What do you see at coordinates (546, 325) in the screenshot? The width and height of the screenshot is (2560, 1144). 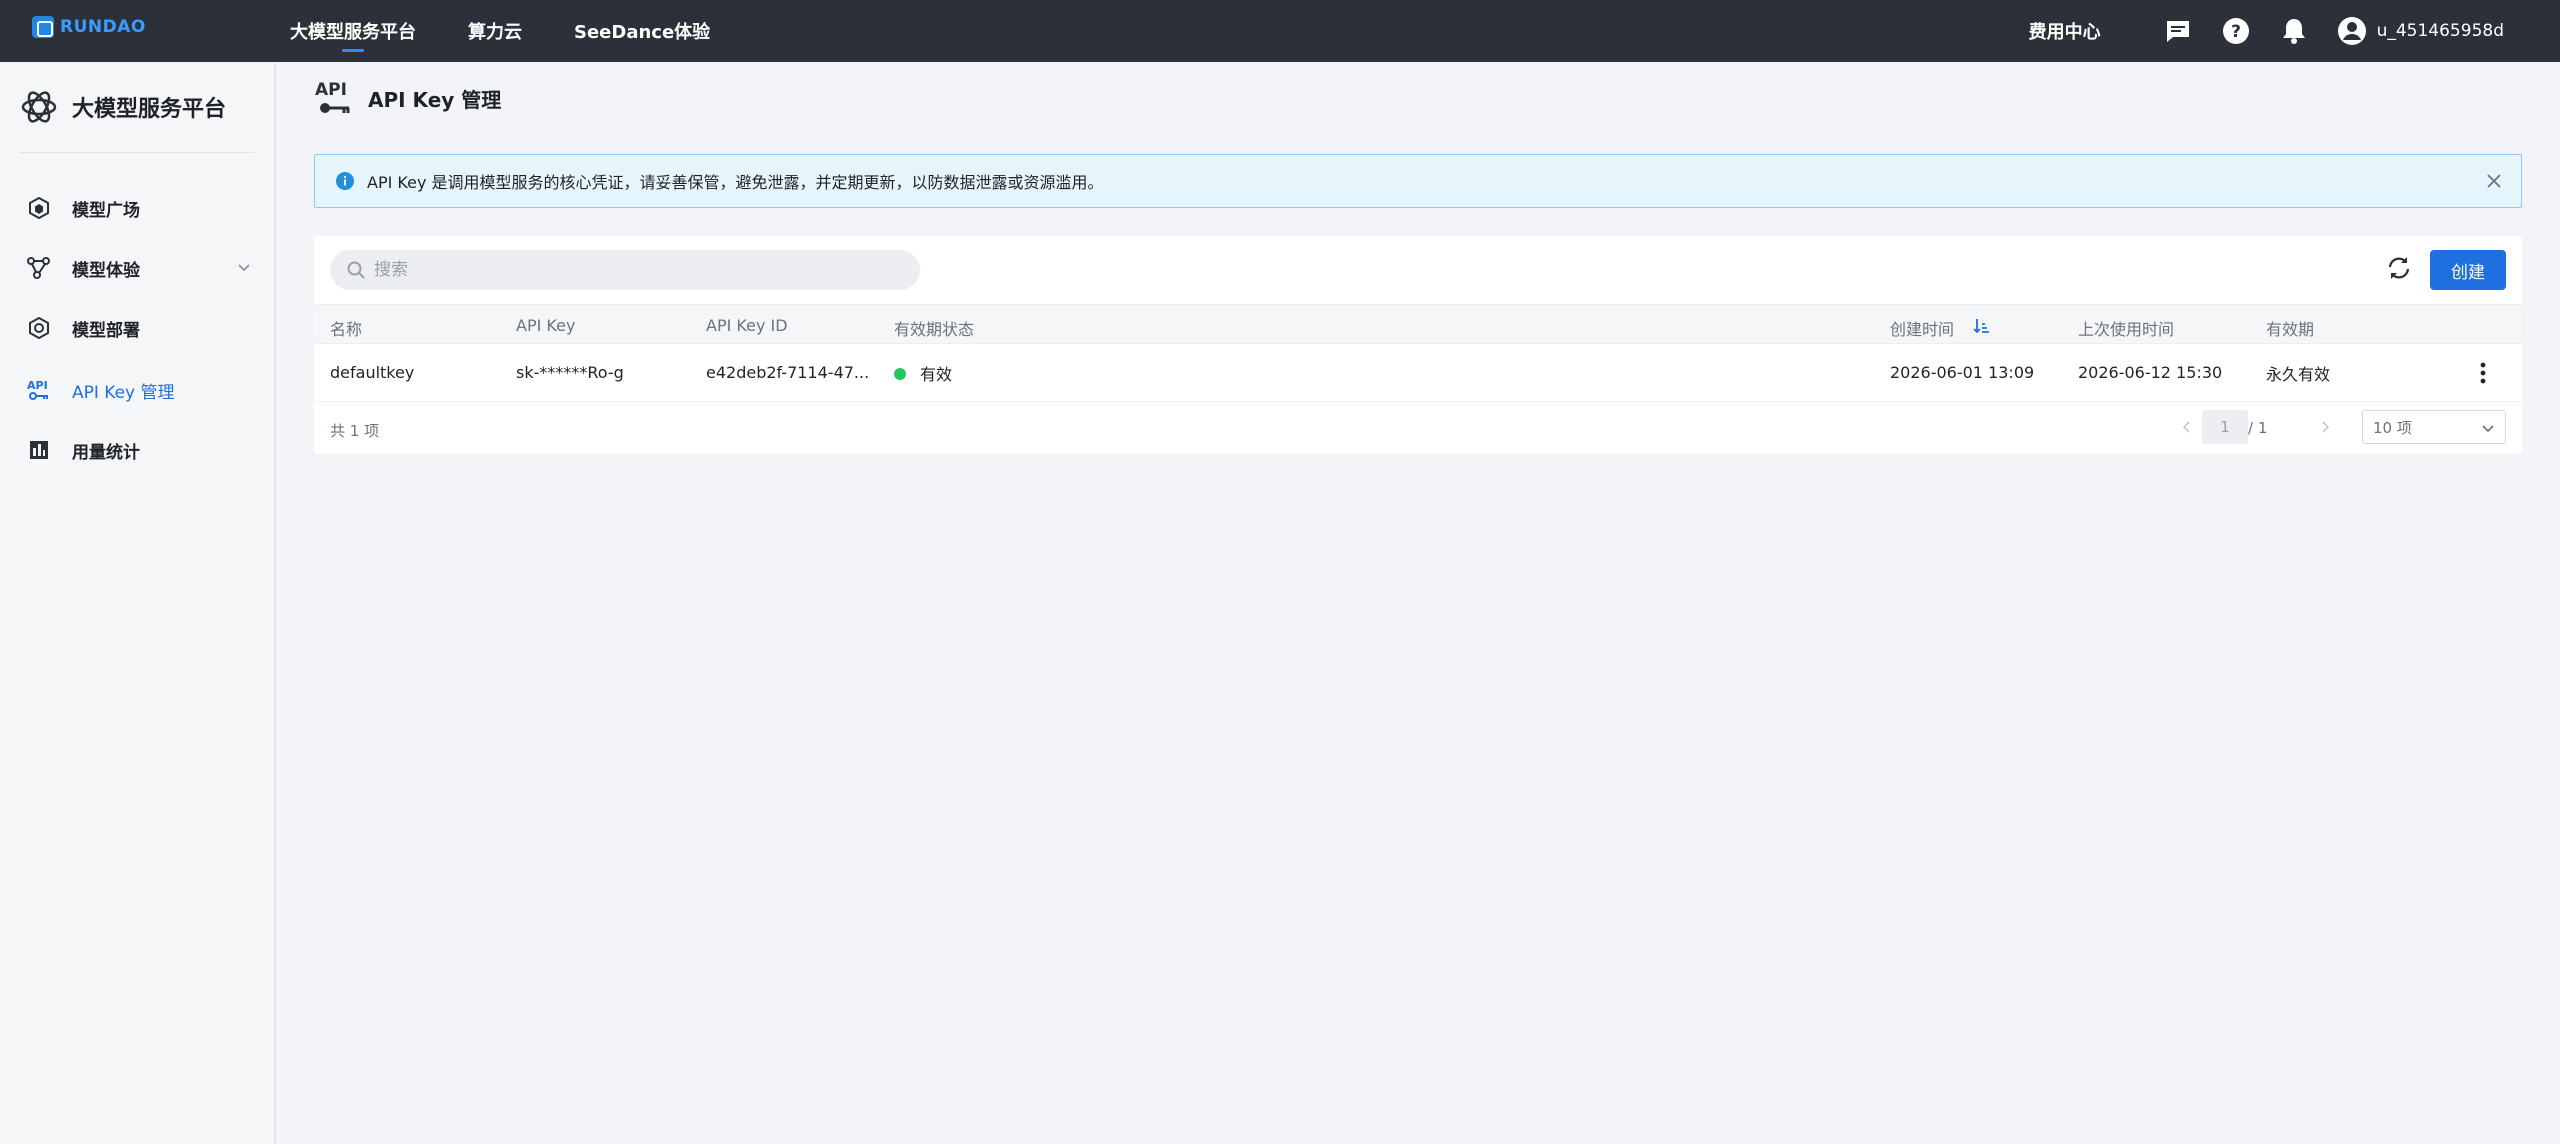 I see `column-header-api-key: API Key` at bounding box center [546, 325].